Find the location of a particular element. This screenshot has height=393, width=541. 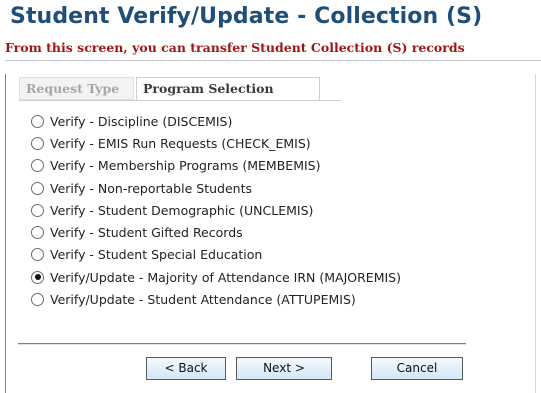

radio-label: Verify - EMIS Run Requests (CHECK_EMIS) is located at coordinates (180, 143).